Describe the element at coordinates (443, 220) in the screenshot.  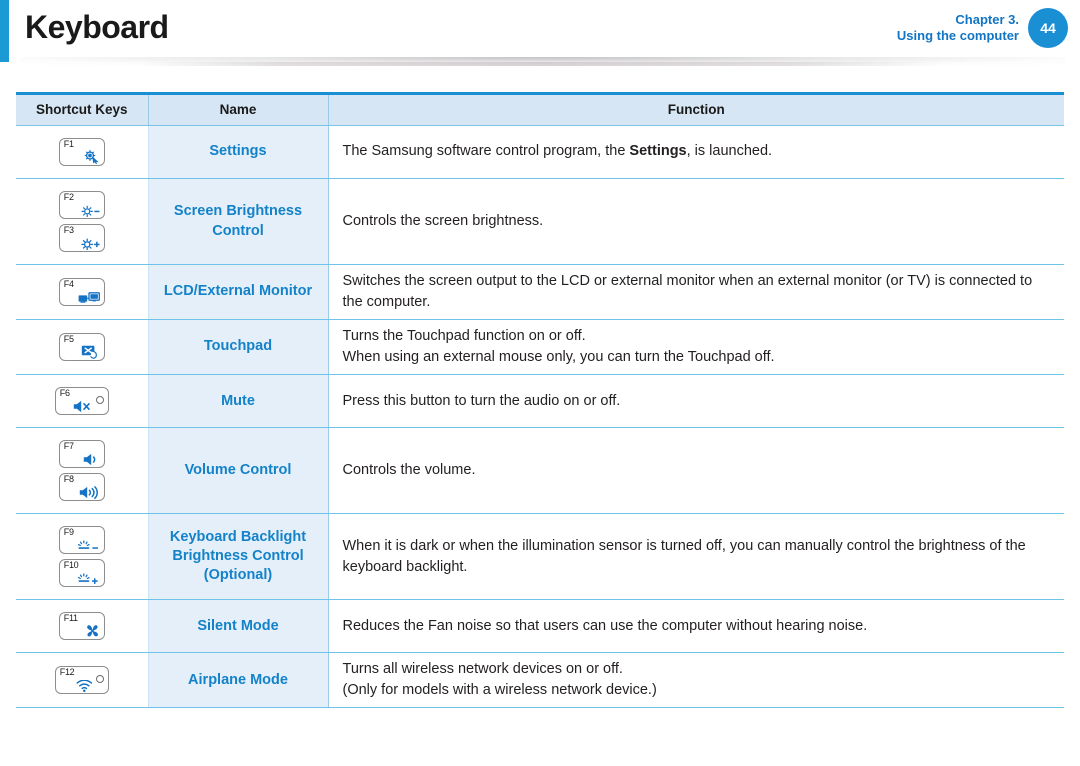
I see `shortcut-function-line: Controls the screen brightness.` at that location.